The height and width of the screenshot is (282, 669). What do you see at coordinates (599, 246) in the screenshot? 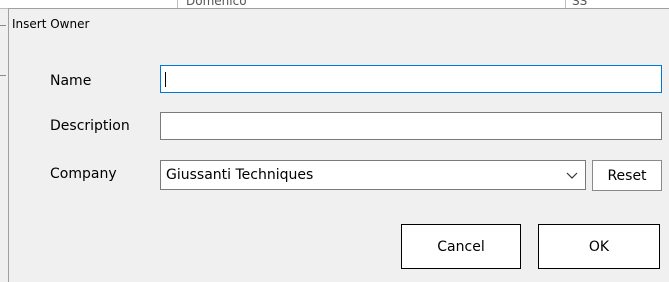
I see `ok-button: OK` at bounding box center [599, 246].